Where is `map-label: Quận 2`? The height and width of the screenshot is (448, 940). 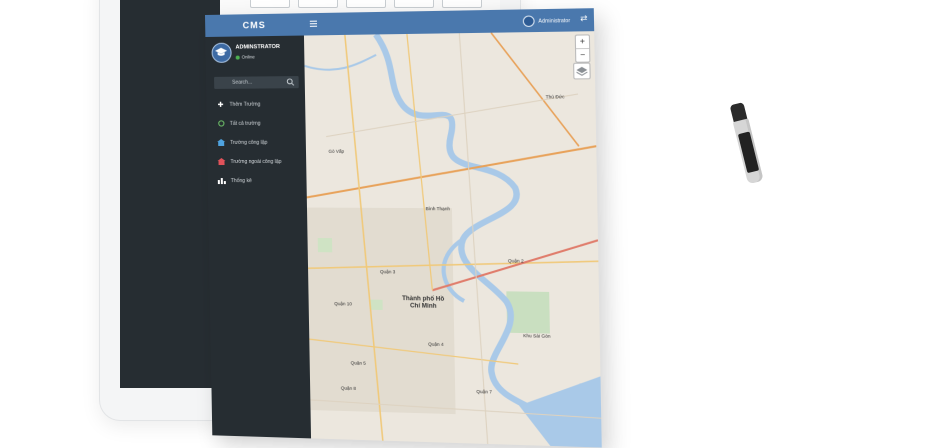 map-label: Quận 2 is located at coordinates (516, 260).